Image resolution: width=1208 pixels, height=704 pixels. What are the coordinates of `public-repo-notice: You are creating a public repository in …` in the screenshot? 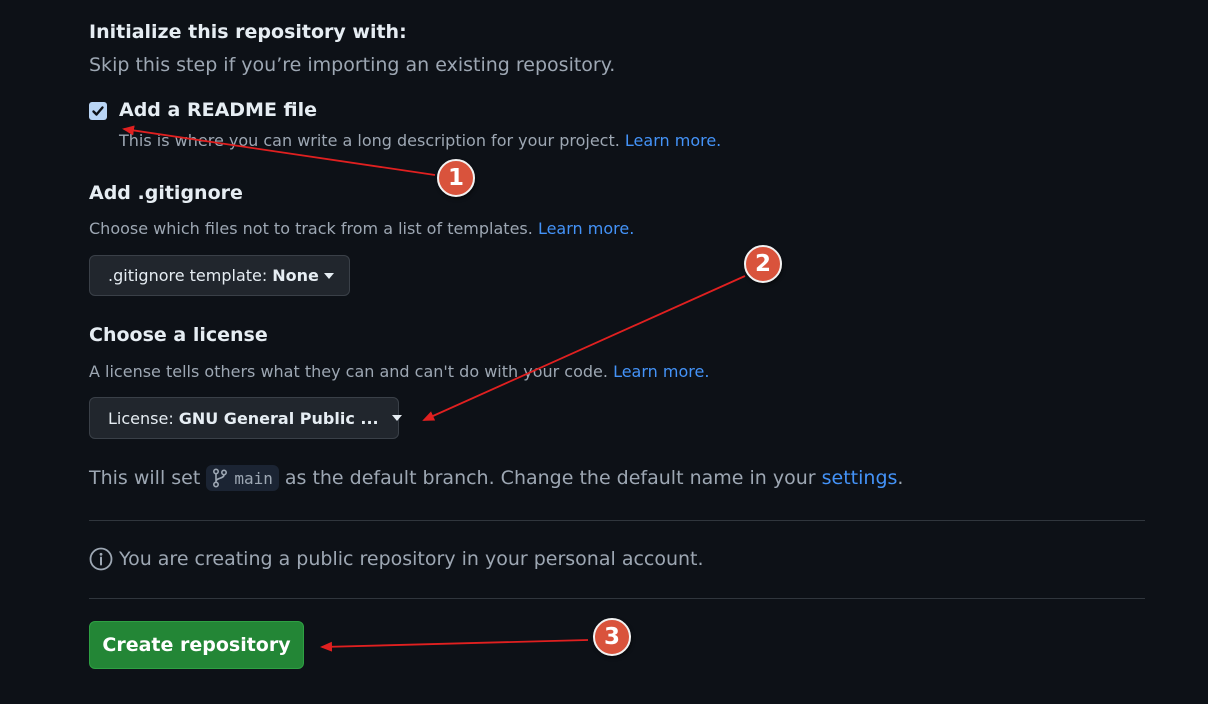 It's located at (396, 559).